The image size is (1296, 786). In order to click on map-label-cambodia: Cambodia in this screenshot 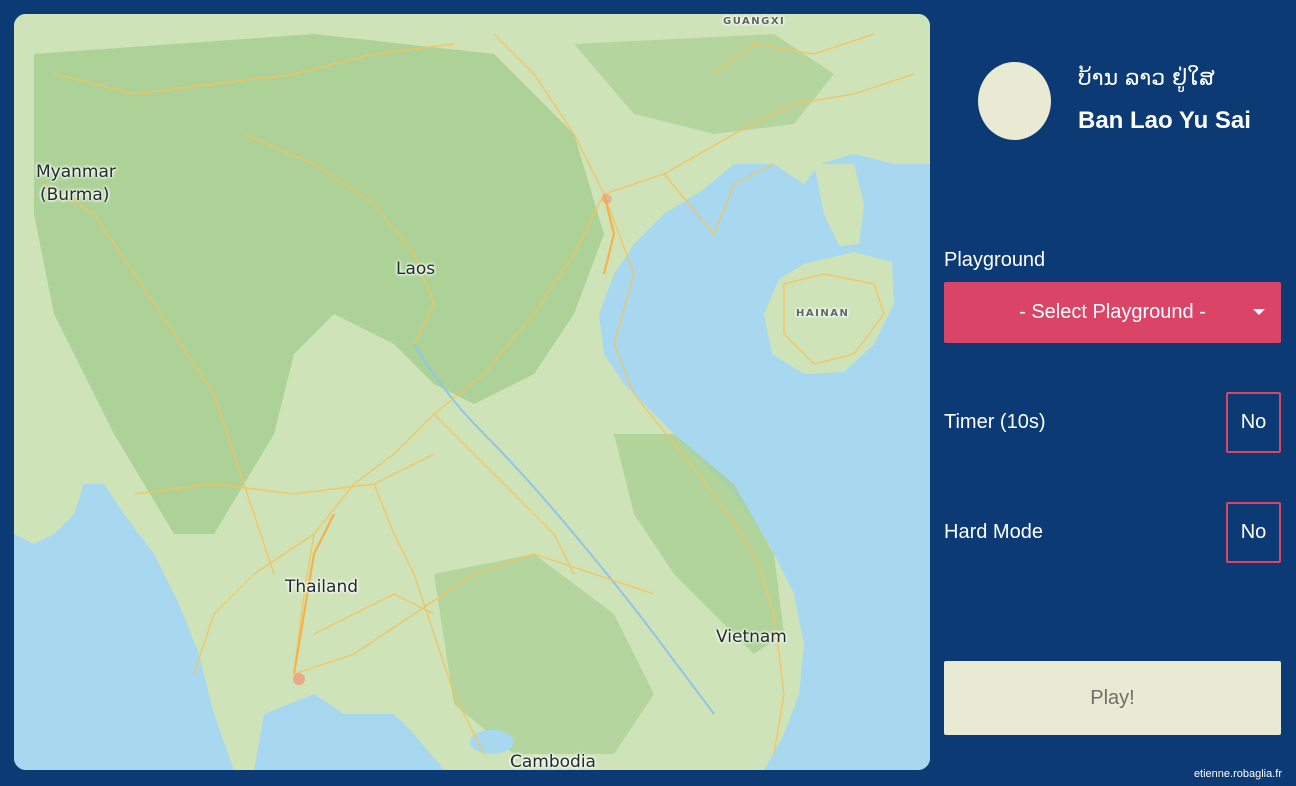, I will do `click(553, 761)`.